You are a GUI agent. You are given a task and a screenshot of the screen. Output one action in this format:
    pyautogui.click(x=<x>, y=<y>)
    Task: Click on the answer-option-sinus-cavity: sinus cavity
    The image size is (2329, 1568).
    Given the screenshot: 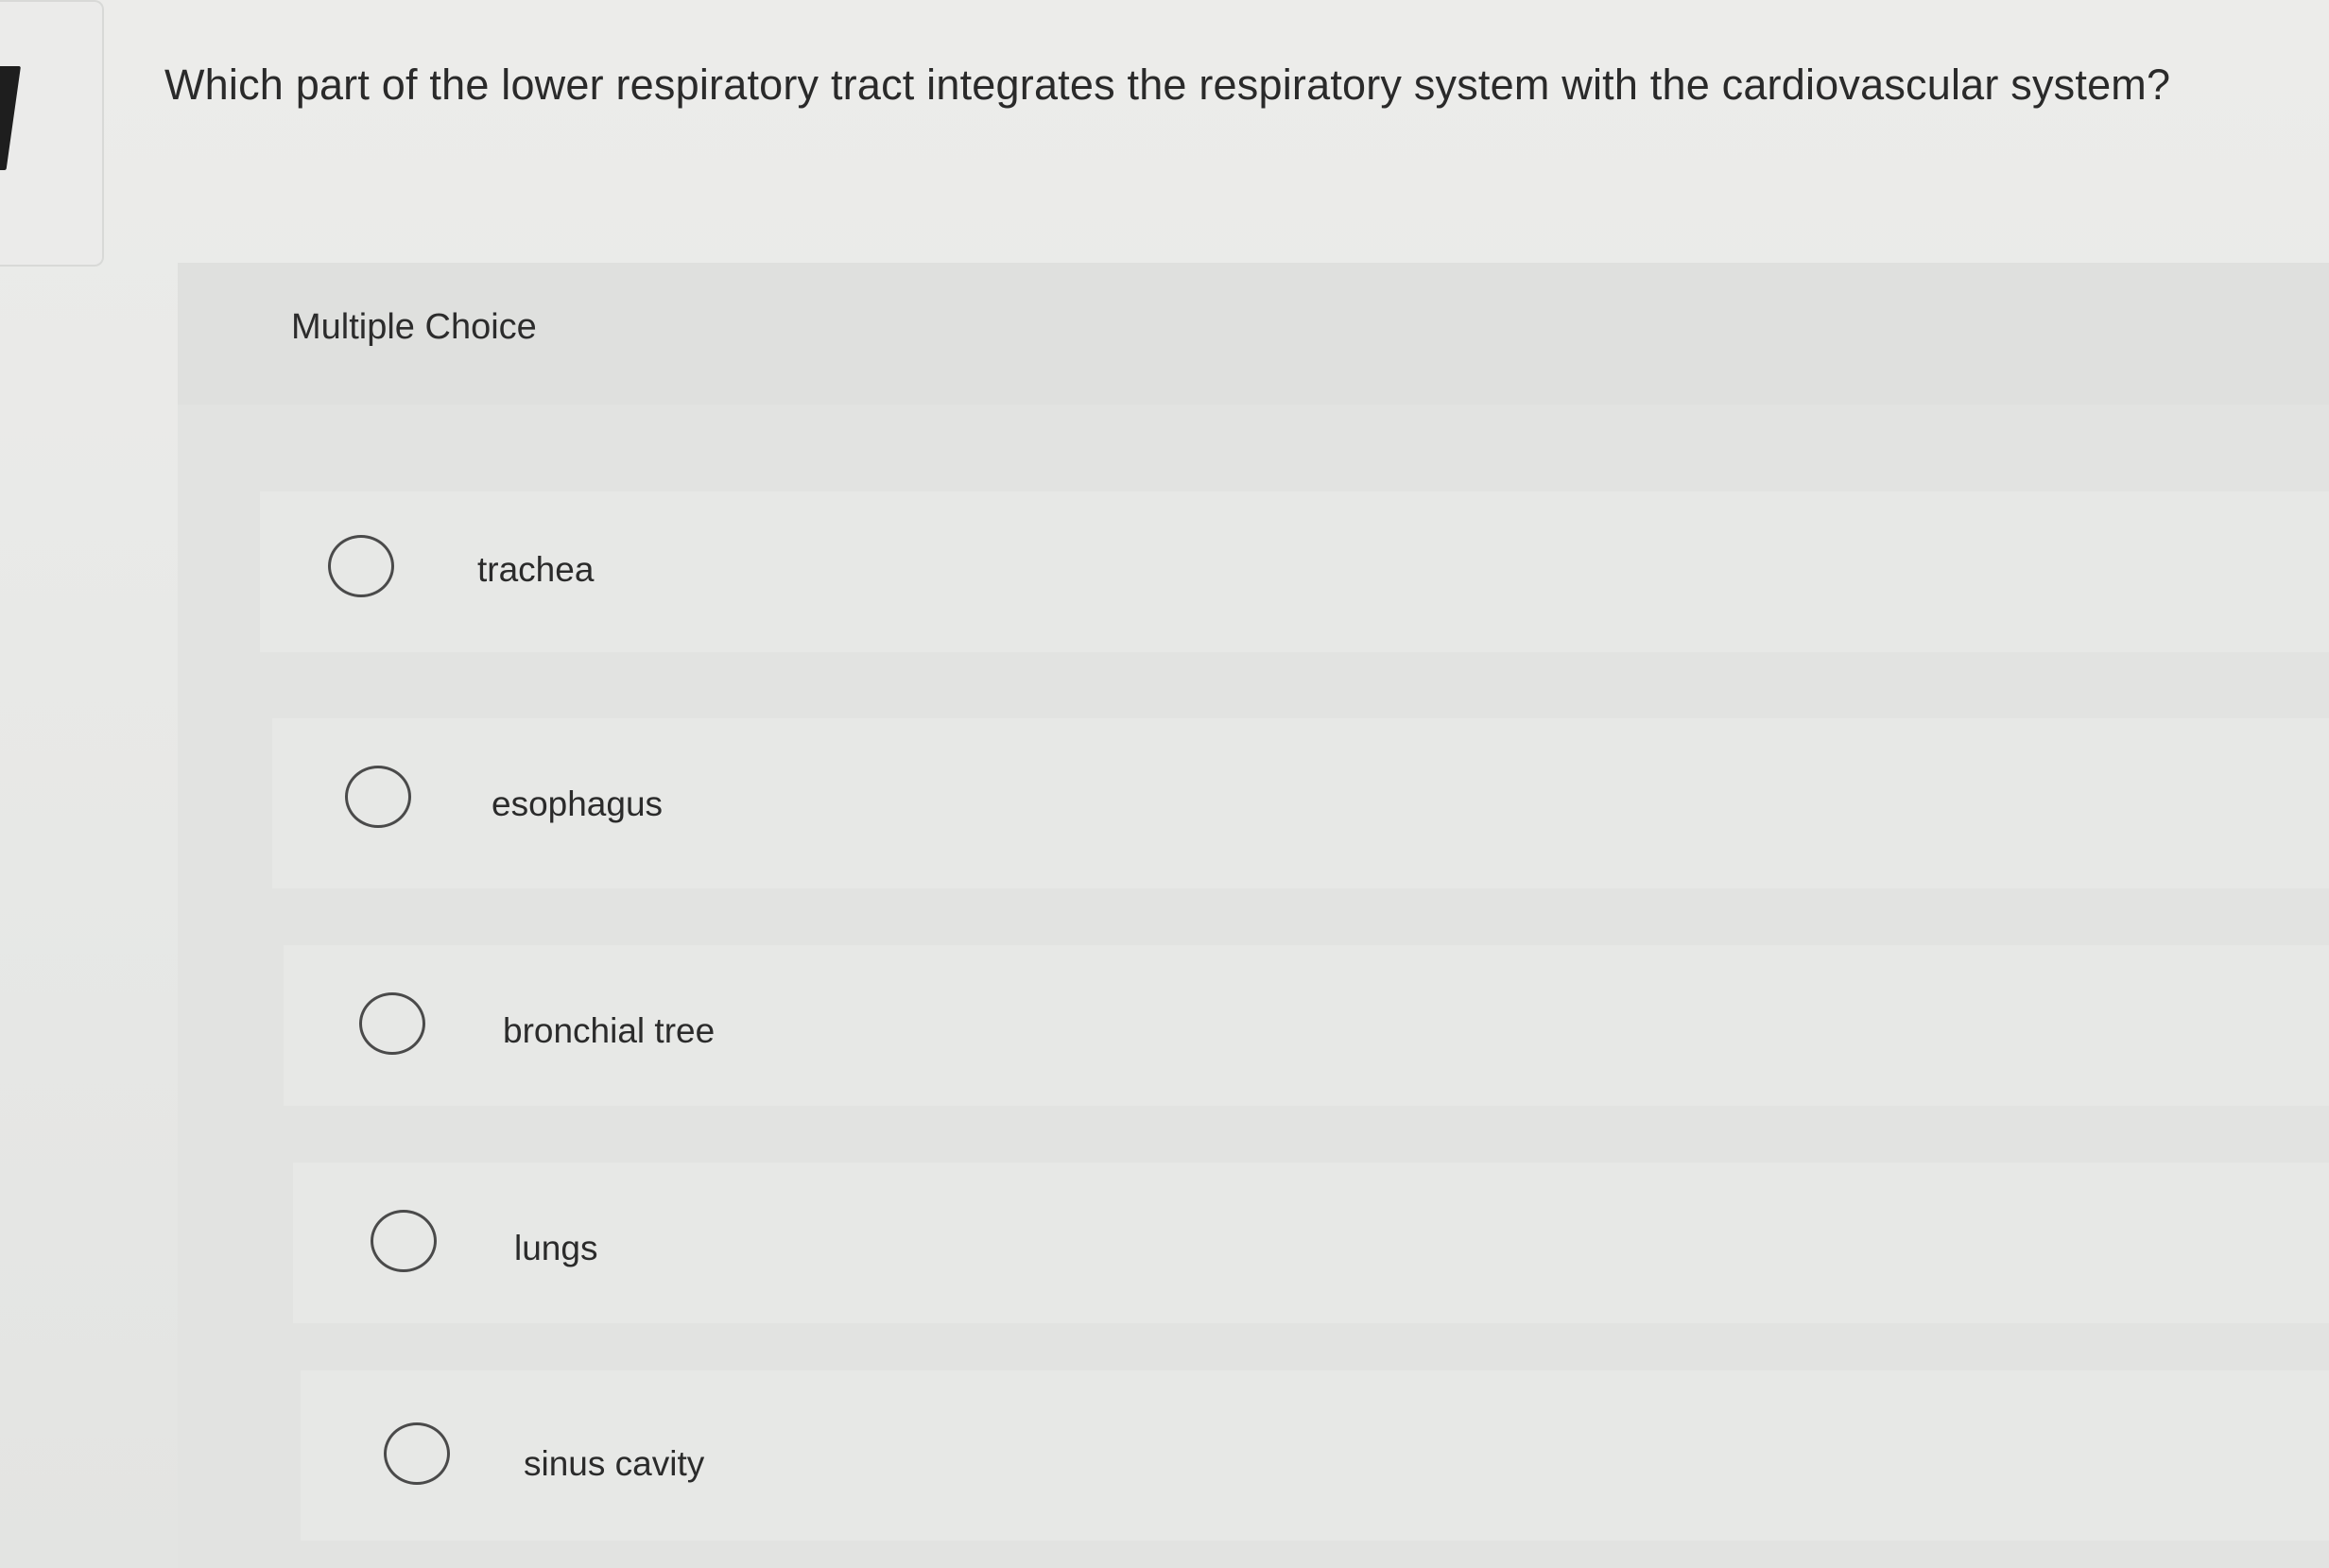 What is the action you would take?
    pyautogui.click(x=1315, y=1455)
    